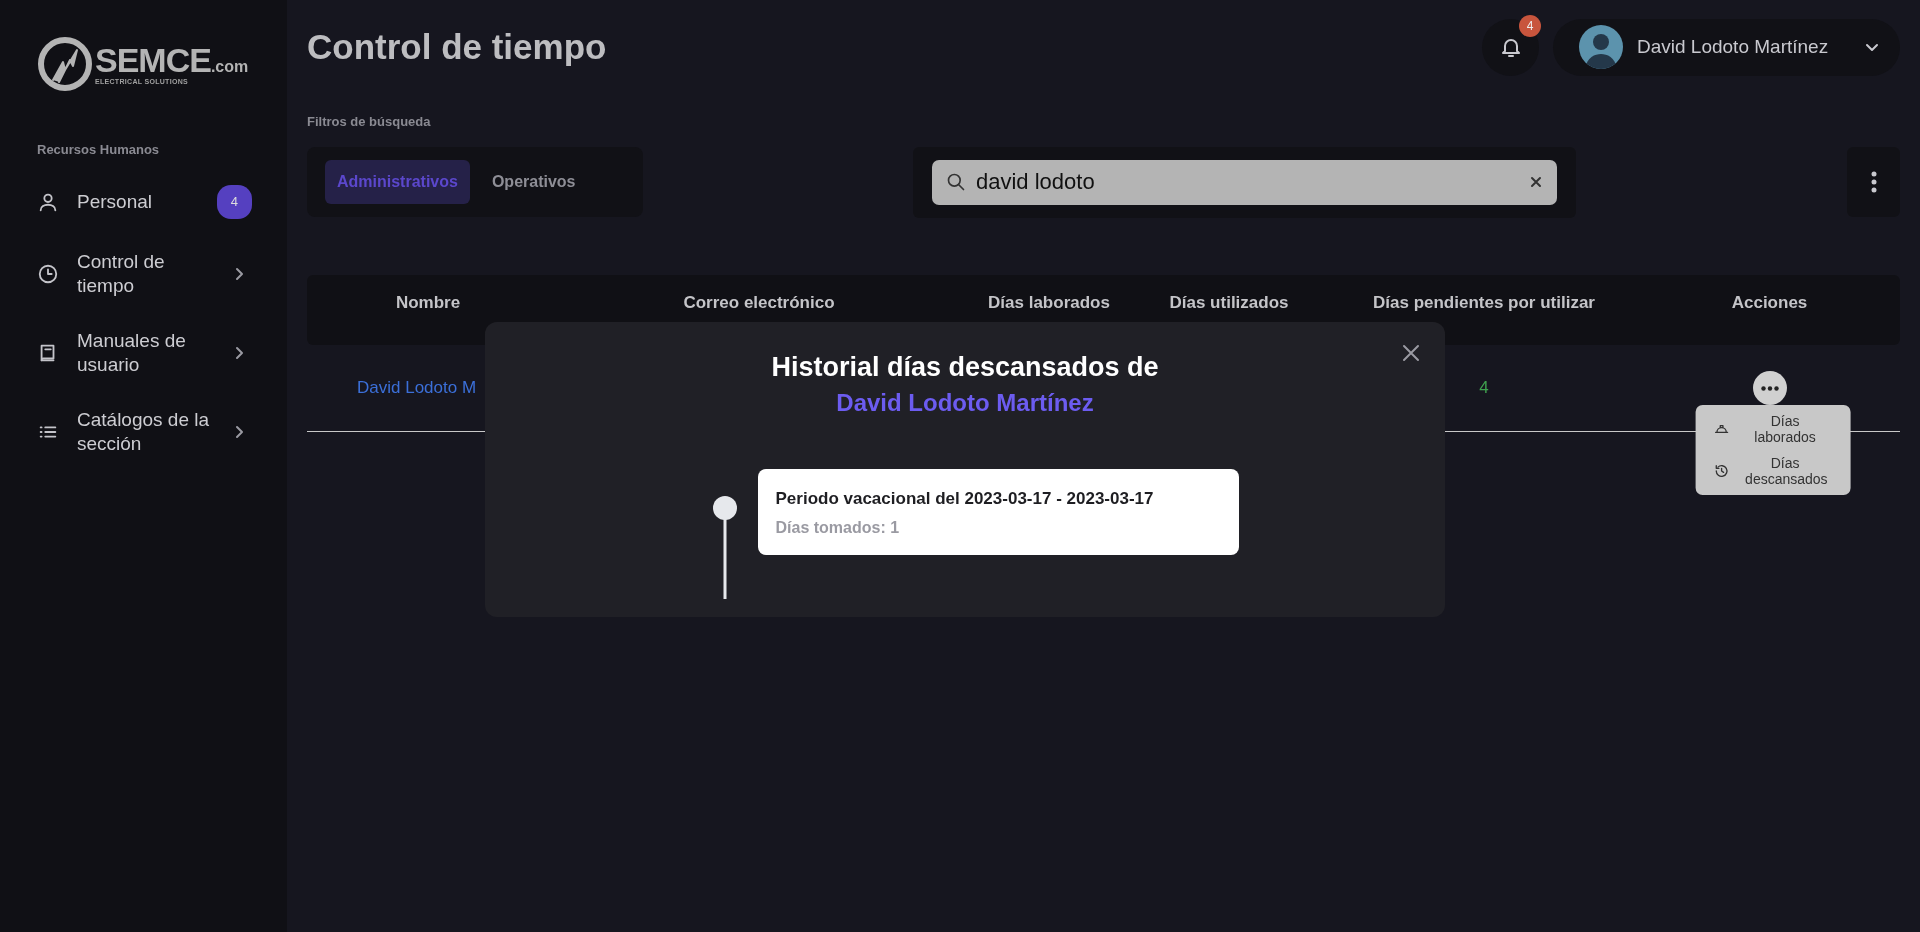  What do you see at coordinates (144, 353) in the screenshot?
I see `nav-item: Manuales de usuario` at bounding box center [144, 353].